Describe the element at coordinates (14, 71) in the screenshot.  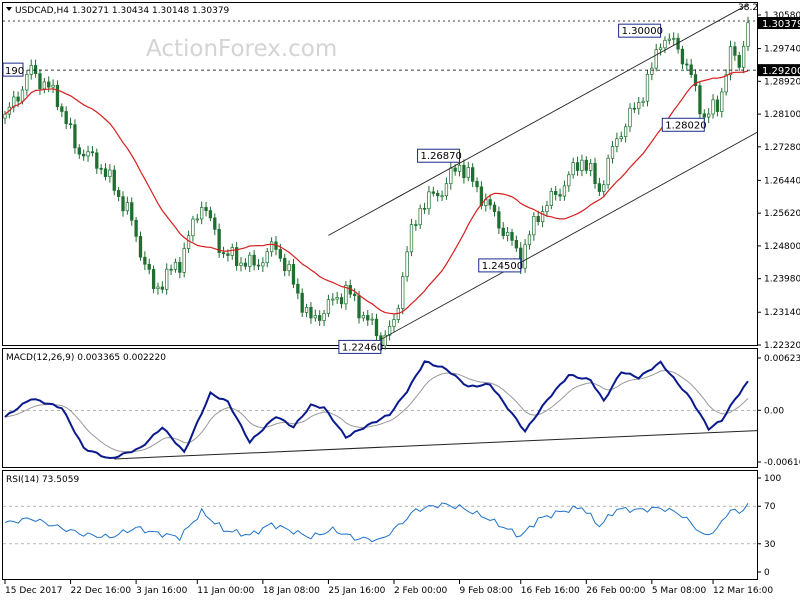
I see `hline-left-label: 190` at that location.